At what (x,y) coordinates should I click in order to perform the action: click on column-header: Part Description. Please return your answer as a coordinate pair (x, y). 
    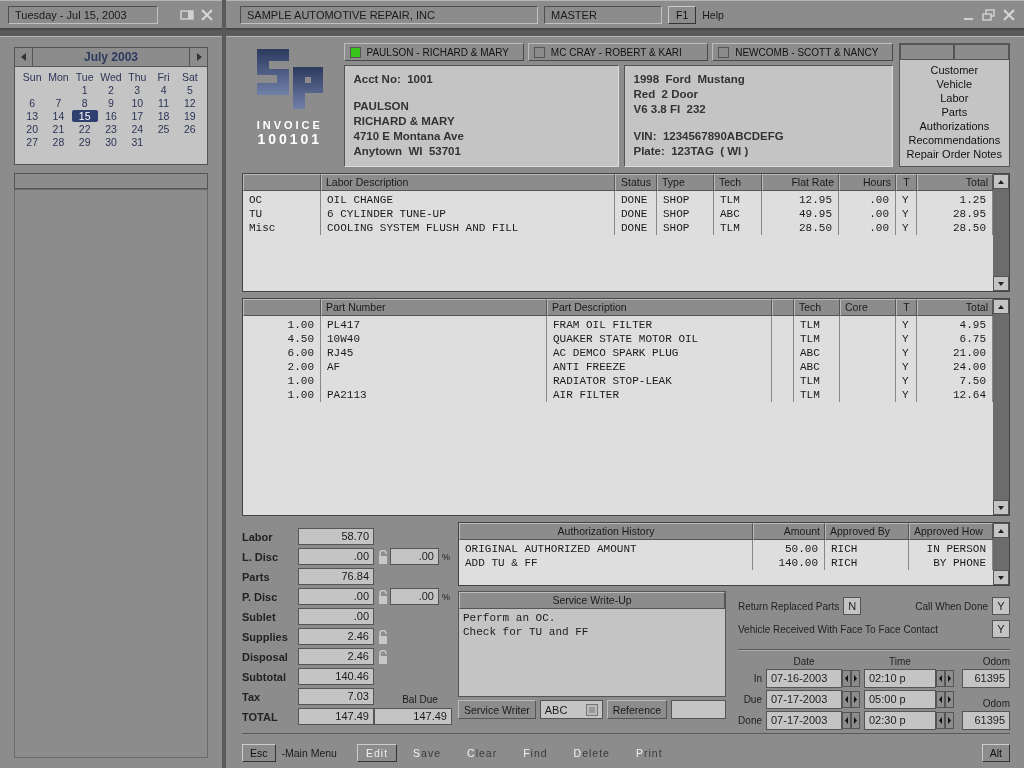
    Looking at the image, I should click on (659, 307).